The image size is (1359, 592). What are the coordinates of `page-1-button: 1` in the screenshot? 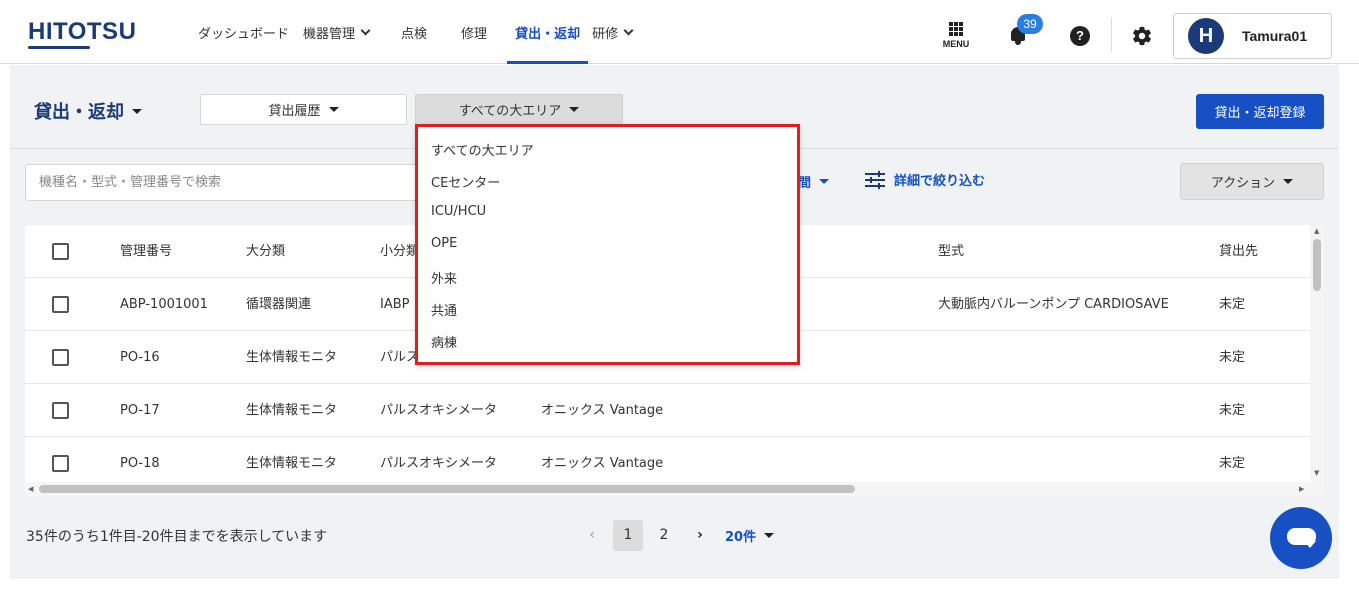 It's located at (628, 535).